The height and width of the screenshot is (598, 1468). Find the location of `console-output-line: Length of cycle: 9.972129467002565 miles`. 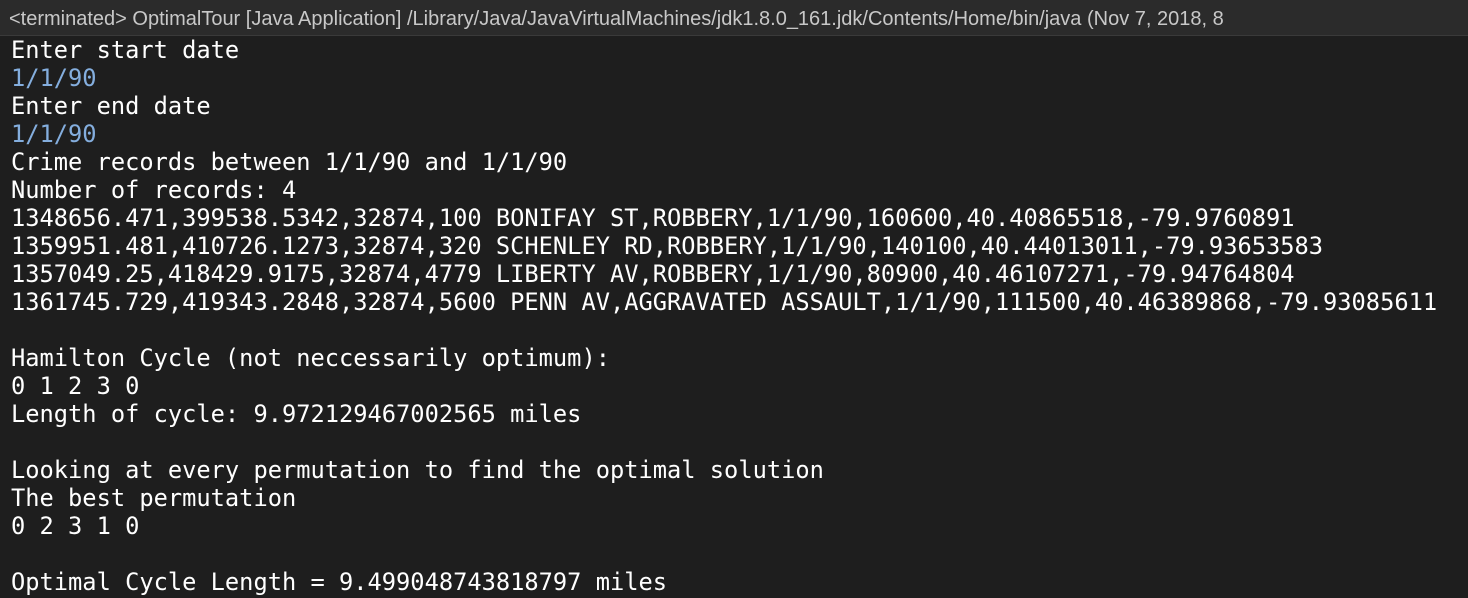

console-output-line: Length of cycle: 9.972129467002565 miles is located at coordinates (296, 414).